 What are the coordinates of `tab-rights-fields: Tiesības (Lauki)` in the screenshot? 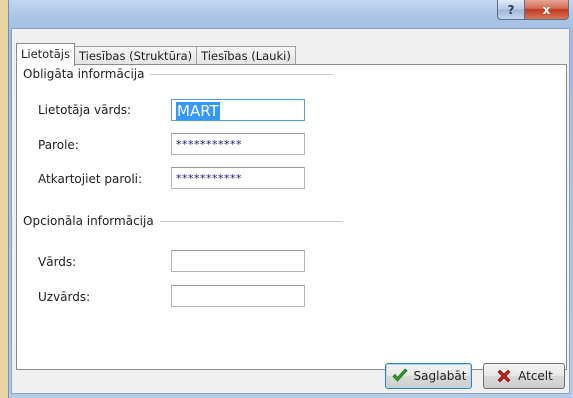 It's located at (246, 56).